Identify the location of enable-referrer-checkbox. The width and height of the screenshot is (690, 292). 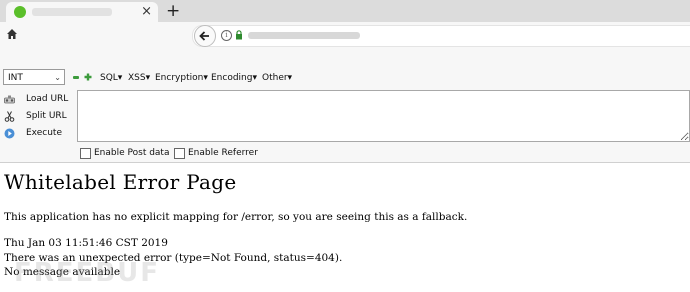
(179, 153).